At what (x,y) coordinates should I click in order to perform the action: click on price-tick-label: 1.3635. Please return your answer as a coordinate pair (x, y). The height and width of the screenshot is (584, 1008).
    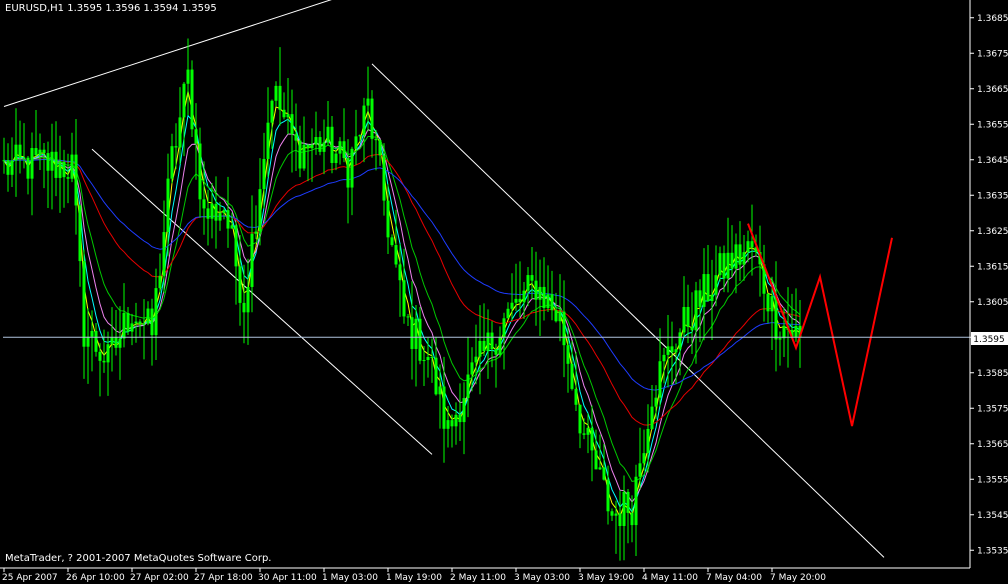
    Looking at the image, I should click on (992, 196).